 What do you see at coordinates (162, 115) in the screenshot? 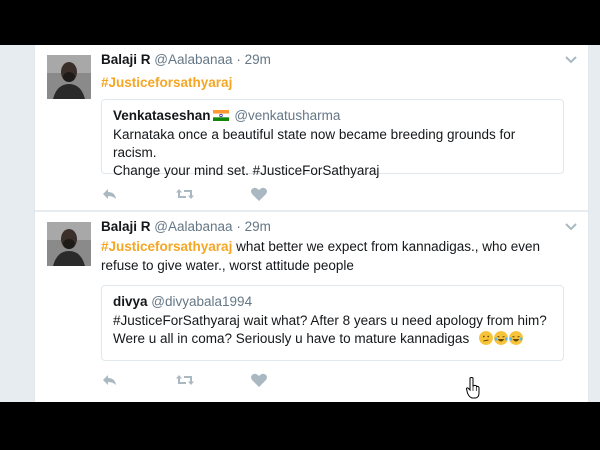
I see `quoted-user-name: Venkataseshan` at bounding box center [162, 115].